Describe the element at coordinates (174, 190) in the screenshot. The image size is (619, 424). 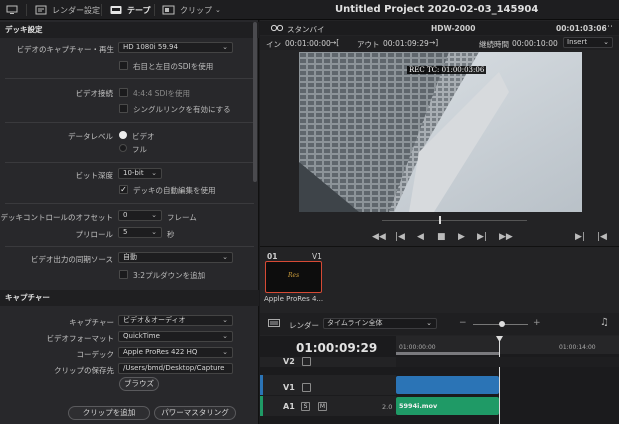
I see `auto-edit-label: デッキの自動編集を使用` at that location.